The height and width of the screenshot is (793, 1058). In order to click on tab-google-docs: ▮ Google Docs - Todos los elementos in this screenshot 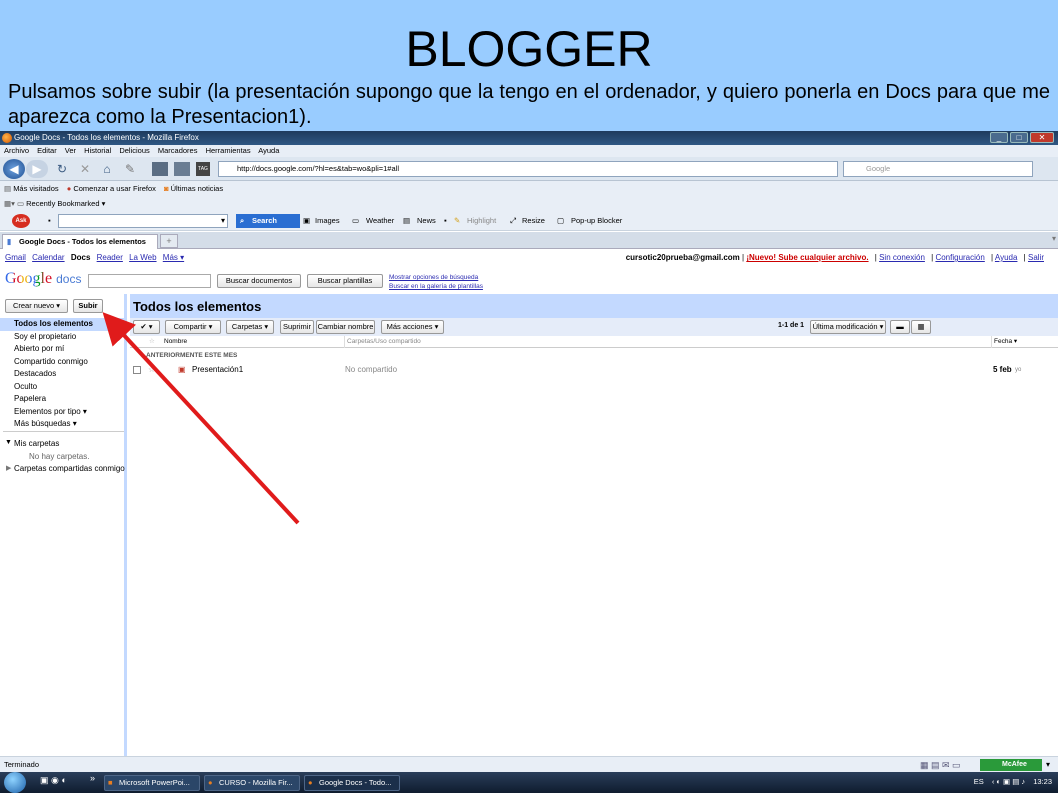, I will do `click(80, 241)`.